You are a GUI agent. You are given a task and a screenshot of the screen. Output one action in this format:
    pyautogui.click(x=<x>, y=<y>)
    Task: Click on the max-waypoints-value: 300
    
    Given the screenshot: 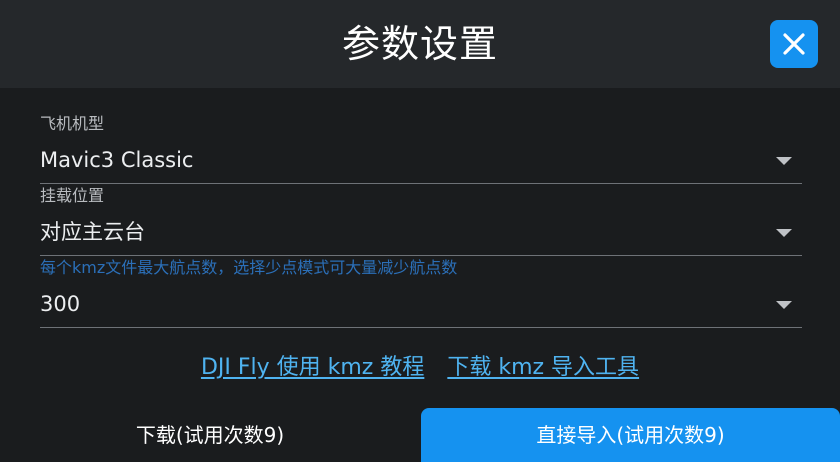 What is the action you would take?
    pyautogui.click(x=60, y=304)
    